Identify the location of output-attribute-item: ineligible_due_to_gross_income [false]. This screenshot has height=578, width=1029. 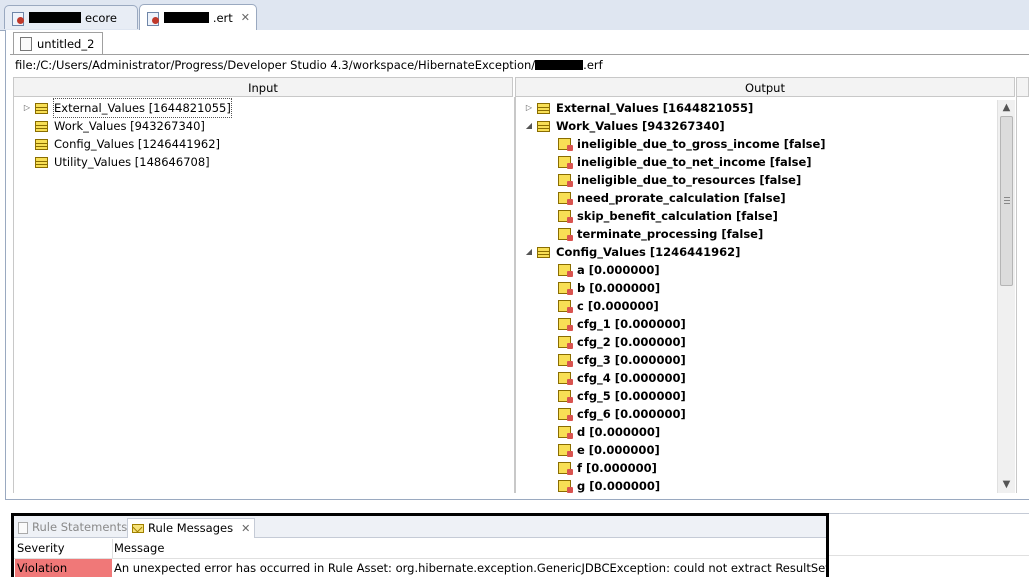
(692, 144).